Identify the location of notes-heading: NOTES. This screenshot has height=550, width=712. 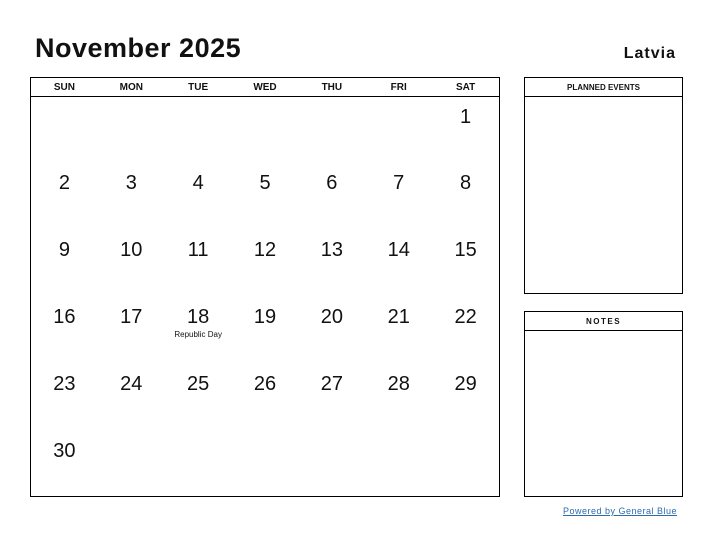
(603, 321).